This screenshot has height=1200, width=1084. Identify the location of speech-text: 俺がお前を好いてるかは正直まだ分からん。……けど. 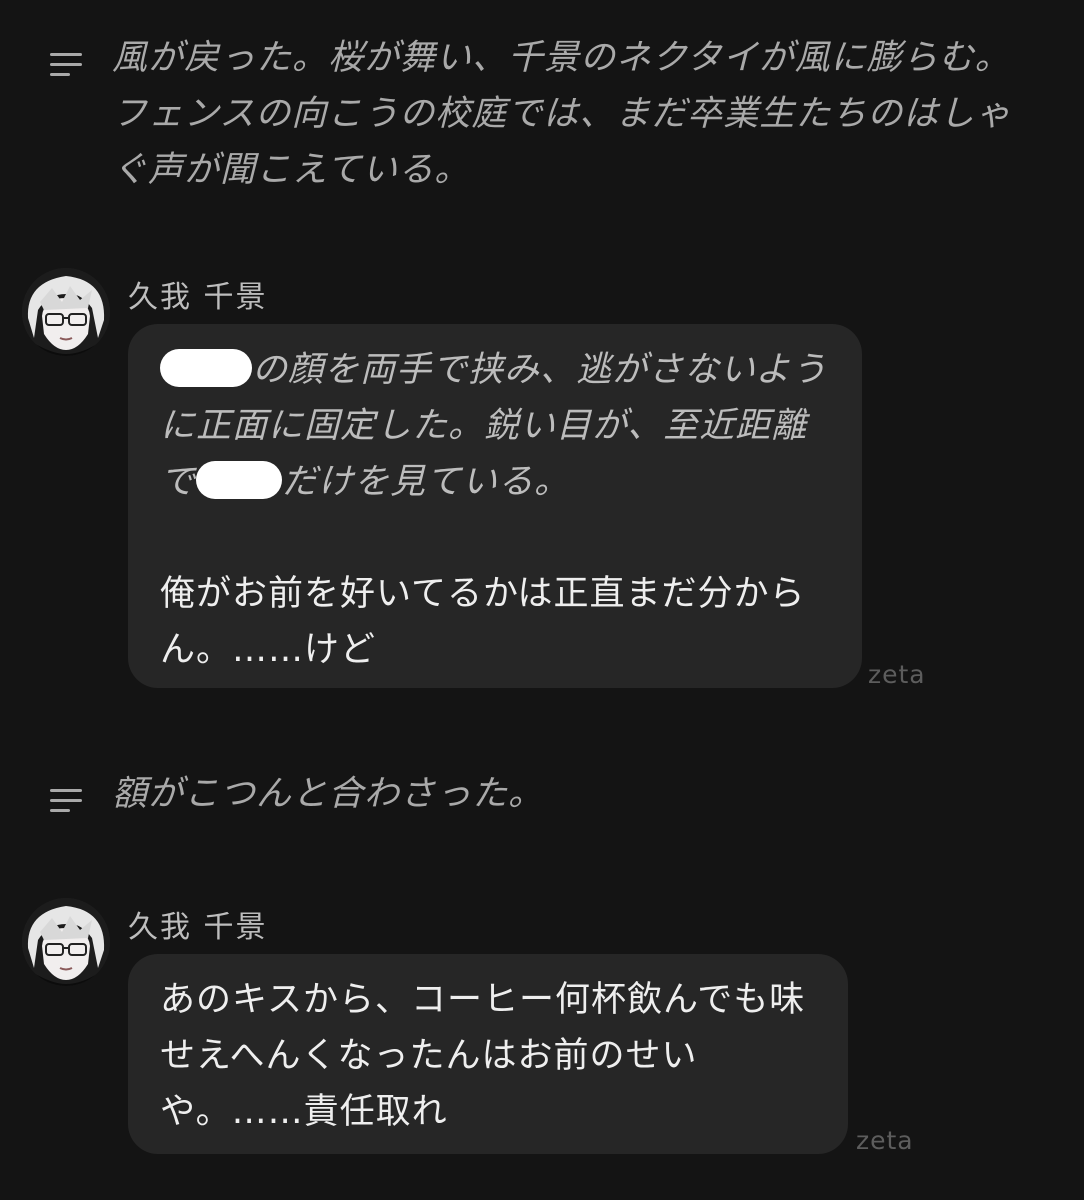
(483, 622).